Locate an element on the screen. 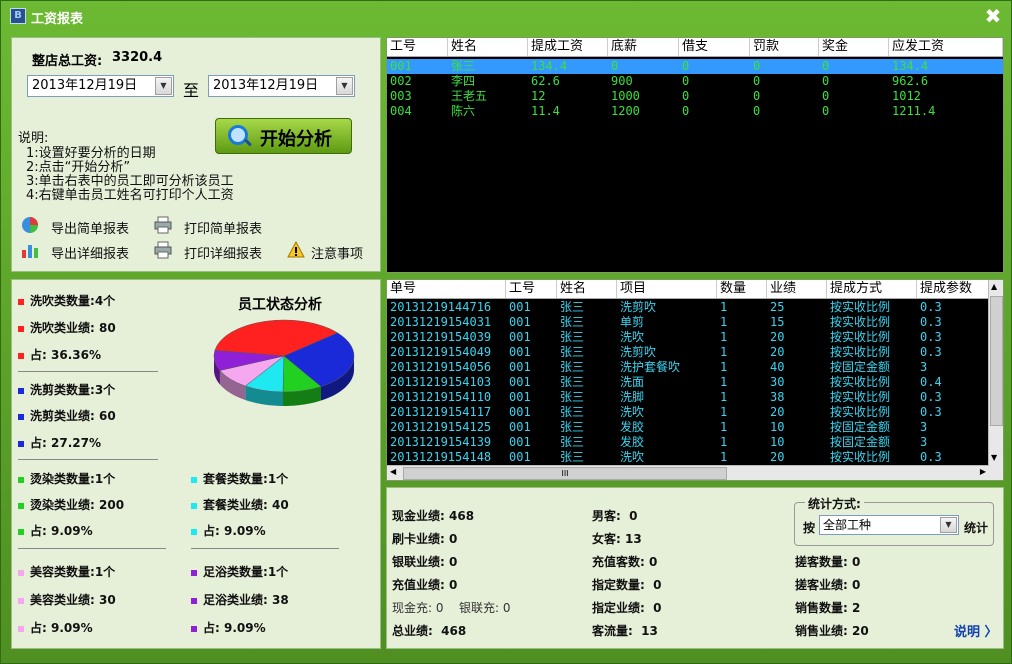 The width and height of the screenshot is (1012, 664). xichui-count-stat: 洗吹类数量:4个 is located at coordinates (66, 300).